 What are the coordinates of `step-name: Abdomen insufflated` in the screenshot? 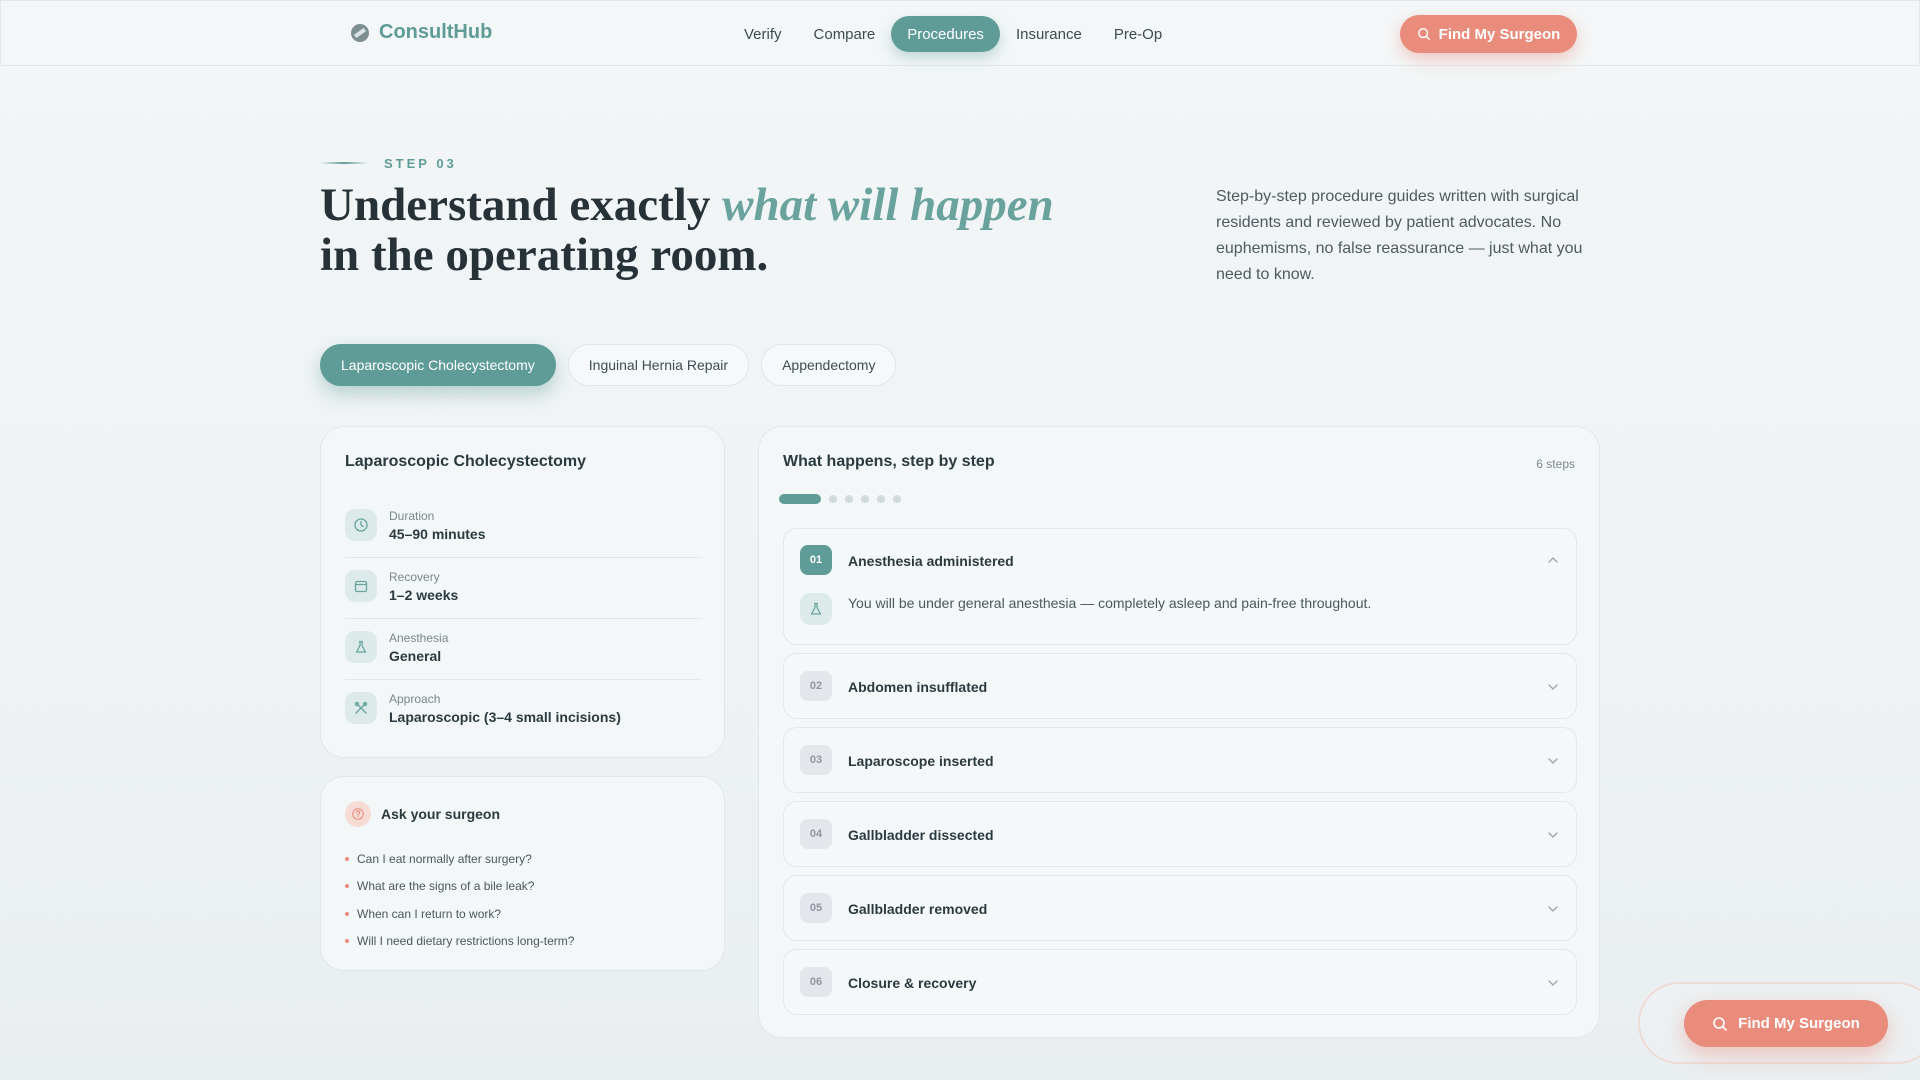 It's located at (918, 687).